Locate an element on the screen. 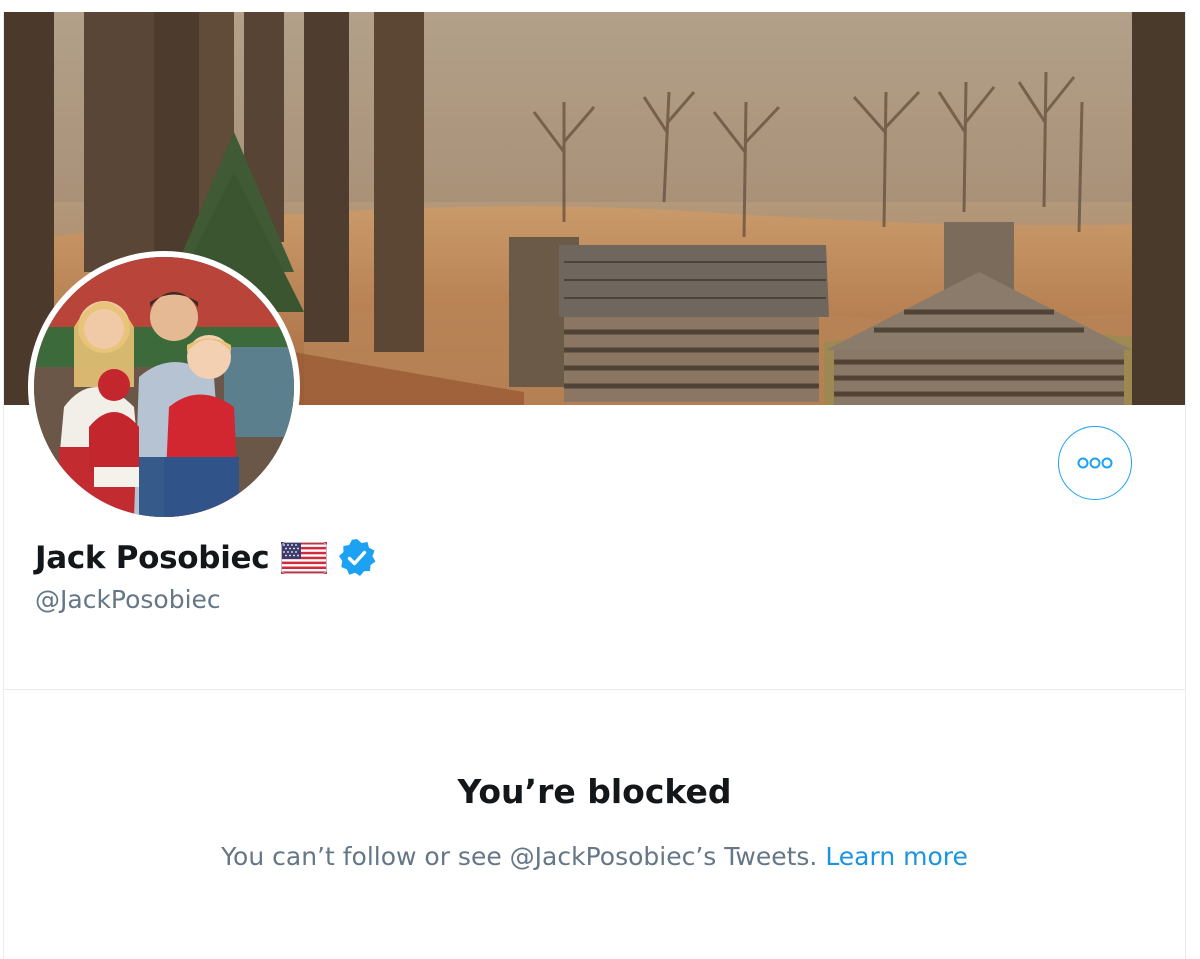  learn-more-link: Learn more is located at coordinates (896, 856).